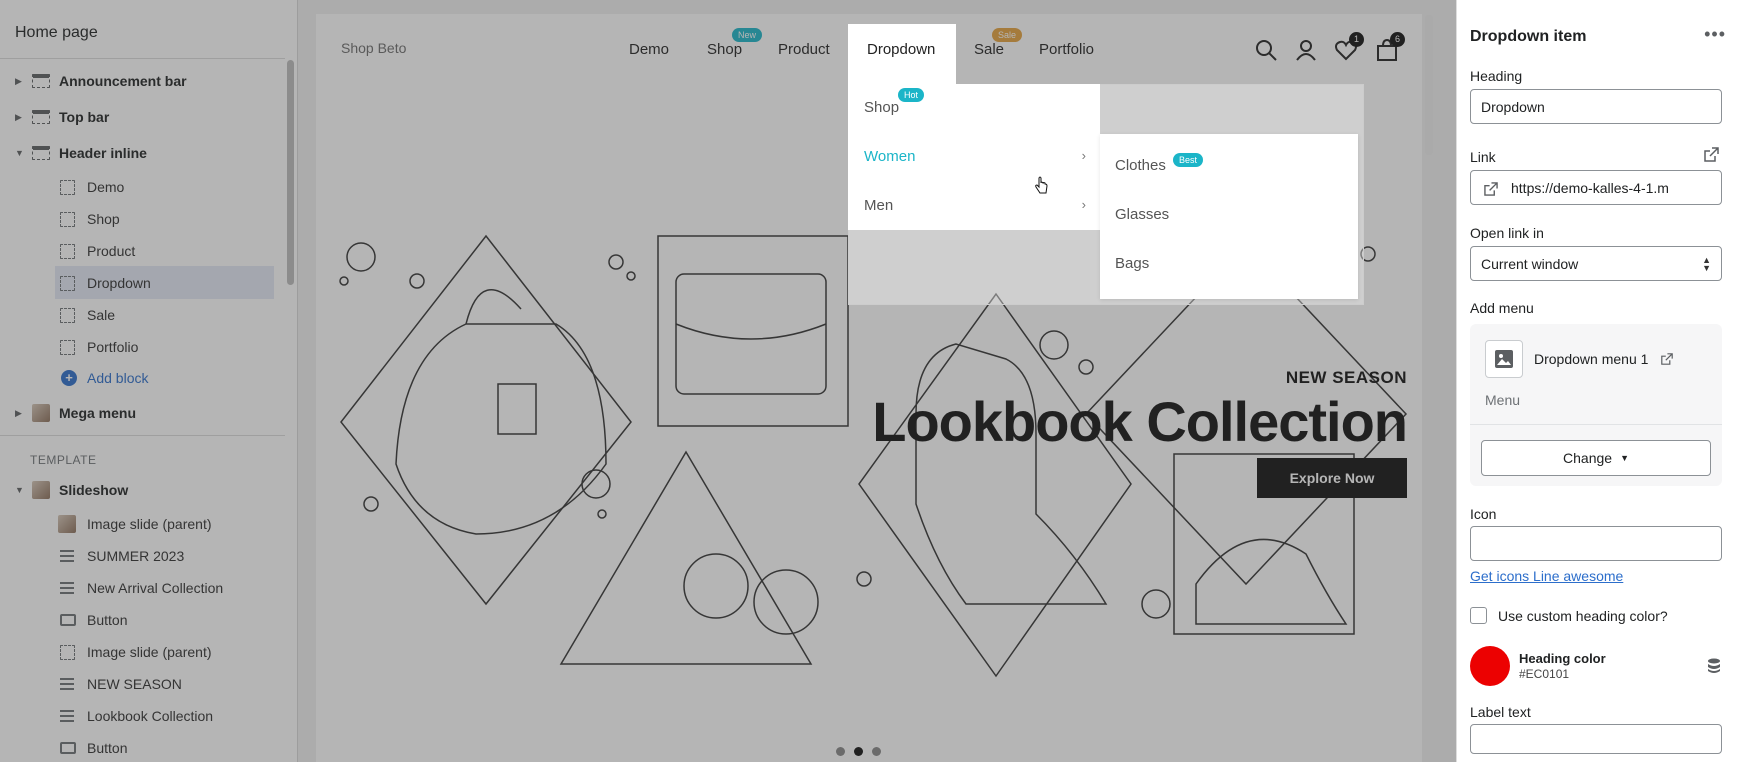 This screenshot has width=1746, height=762. I want to click on more-options-icon: •••, so click(1715, 34).